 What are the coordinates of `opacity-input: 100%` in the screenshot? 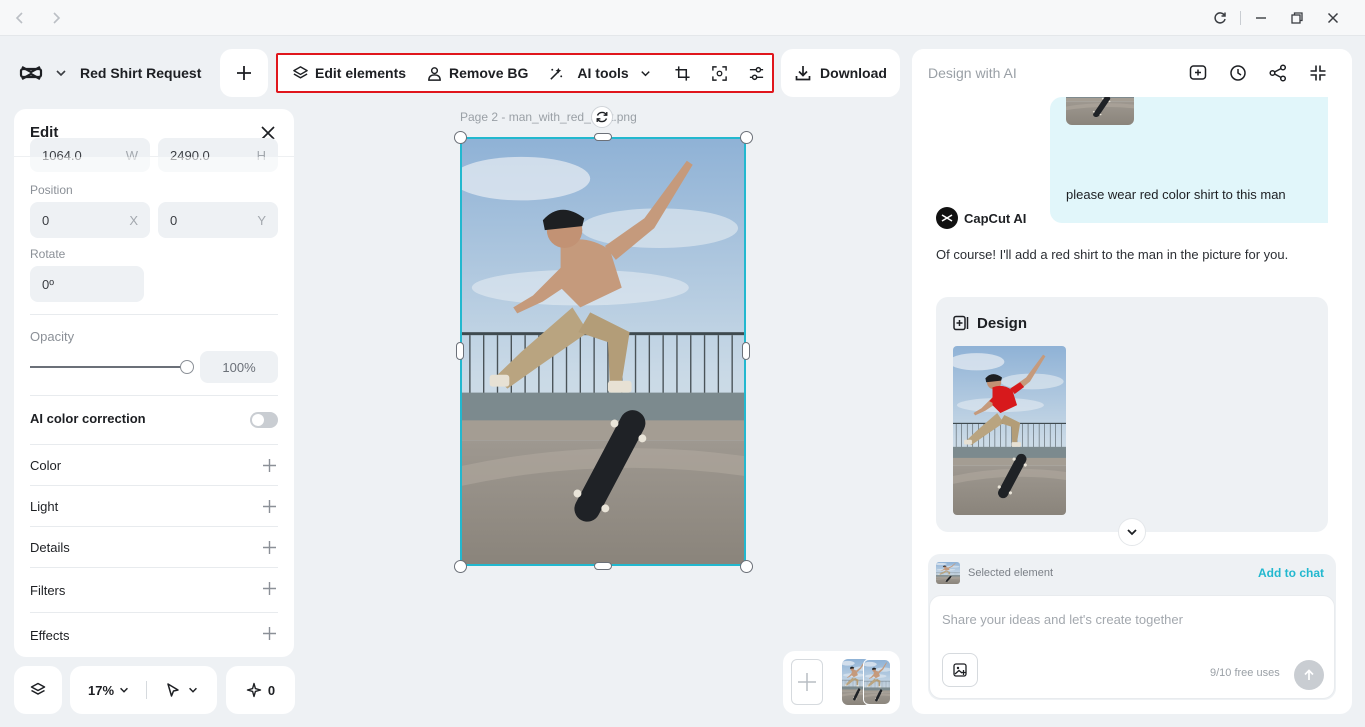 It's located at (239, 367).